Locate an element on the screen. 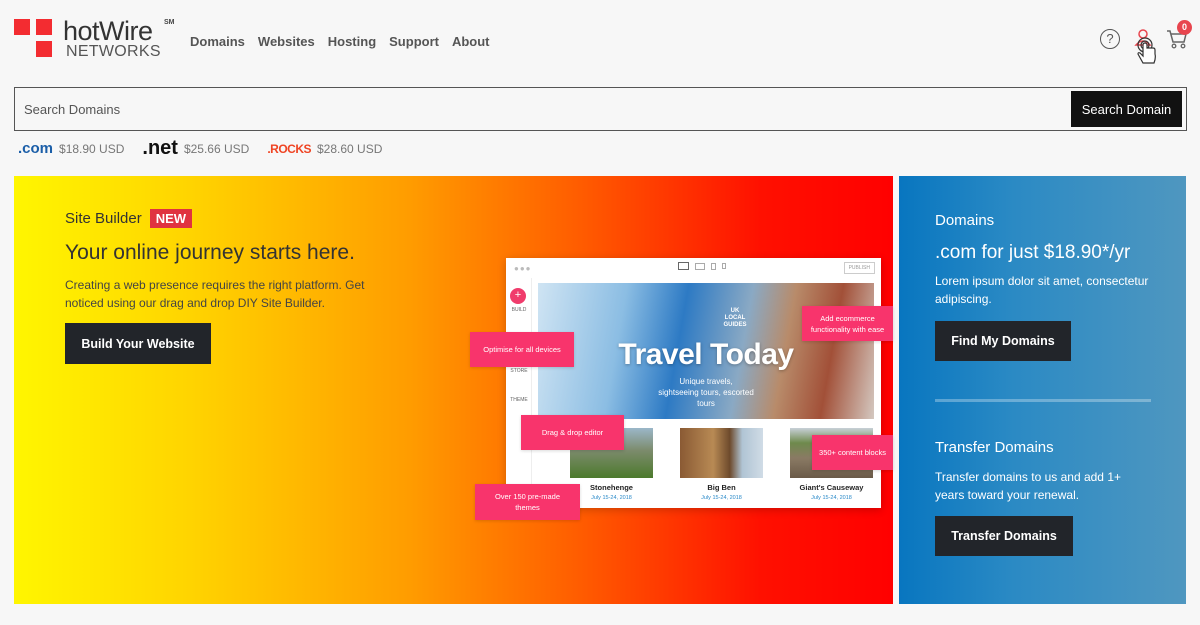 The height and width of the screenshot is (625, 1200). callout-drag-drop: Drag & drop editor is located at coordinates (572, 432).